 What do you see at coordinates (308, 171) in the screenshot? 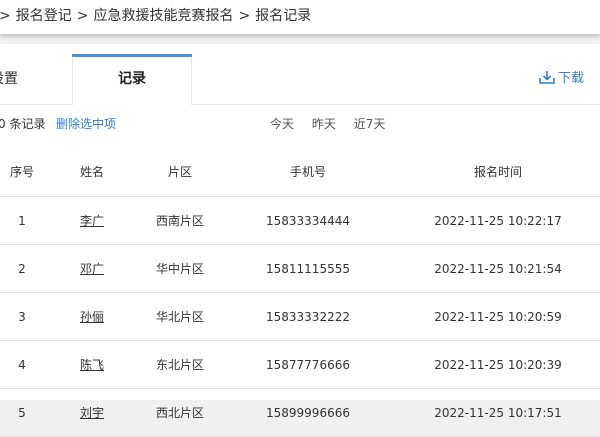
I see `header-phone: 手机号` at bounding box center [308, 171].